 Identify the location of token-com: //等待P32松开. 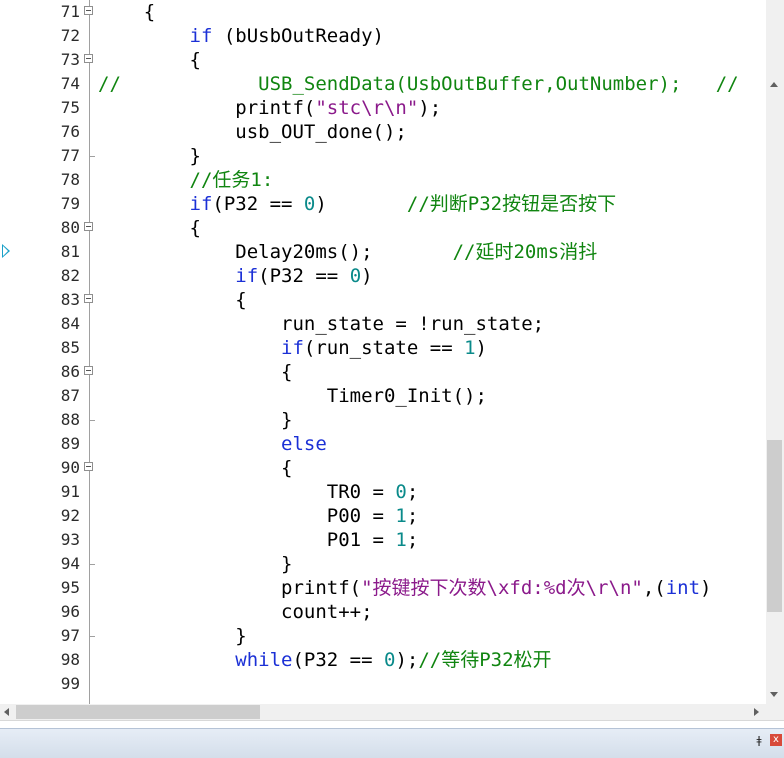
(485, 660).